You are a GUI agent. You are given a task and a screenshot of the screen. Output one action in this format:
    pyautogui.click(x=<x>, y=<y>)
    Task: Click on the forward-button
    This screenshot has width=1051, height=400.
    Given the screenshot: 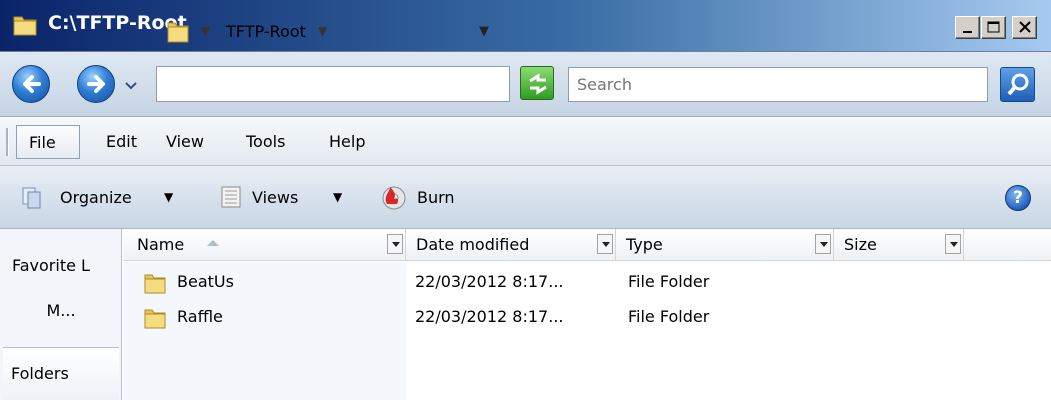 What is the action you would take?
    pyautogui.click(x=96, y=84)
    